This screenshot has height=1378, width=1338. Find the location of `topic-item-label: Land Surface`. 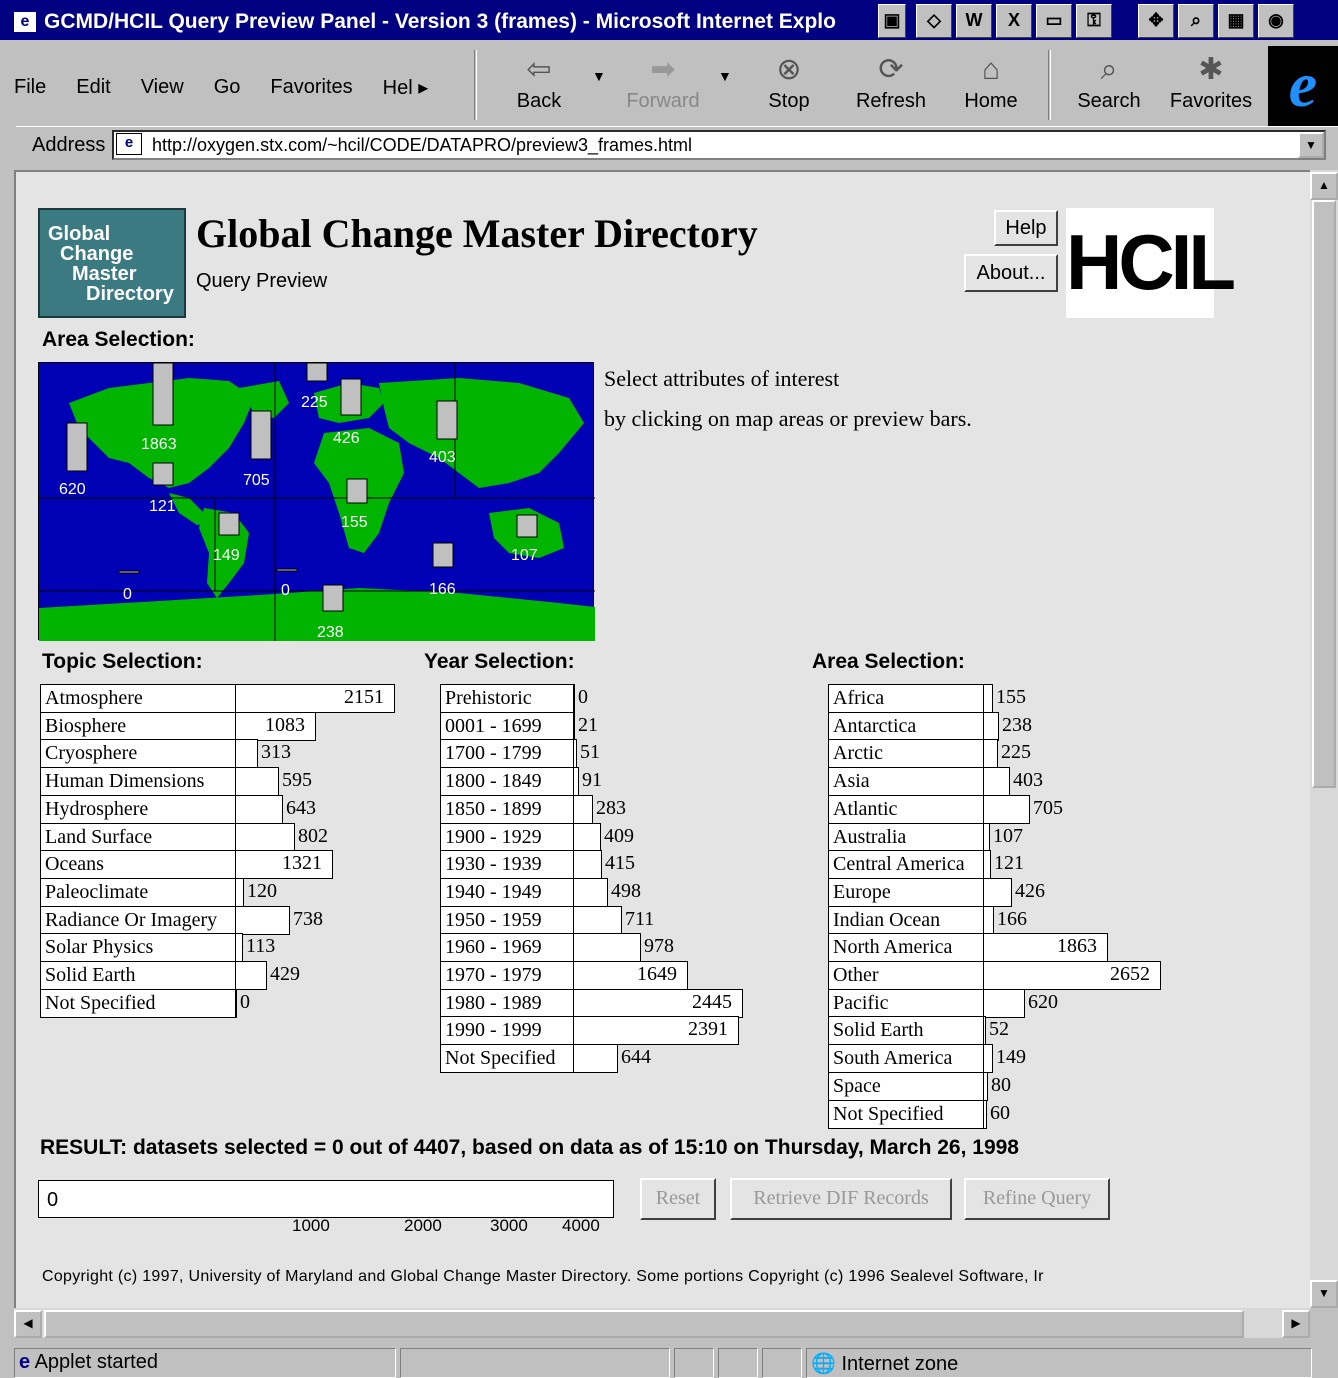

topic-item-label: Land Surface is located at coordinates (138, 837).